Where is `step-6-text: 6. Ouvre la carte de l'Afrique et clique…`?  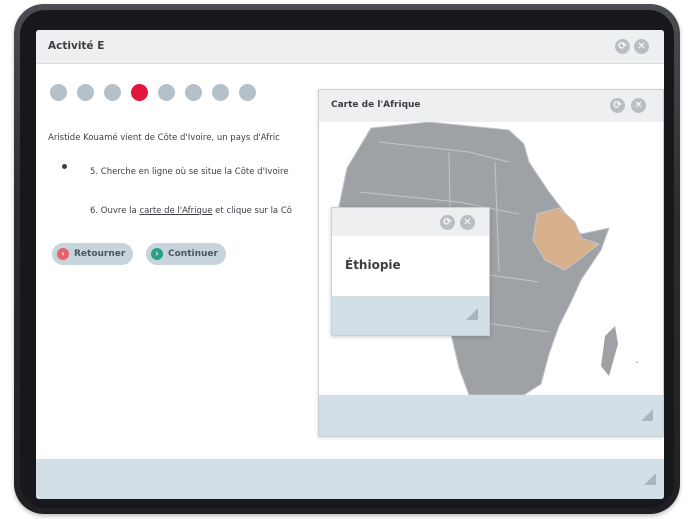 step-6-text: 6. Ouvre la carte de l'Afrique et clique… is located at coordinates (191, 211).